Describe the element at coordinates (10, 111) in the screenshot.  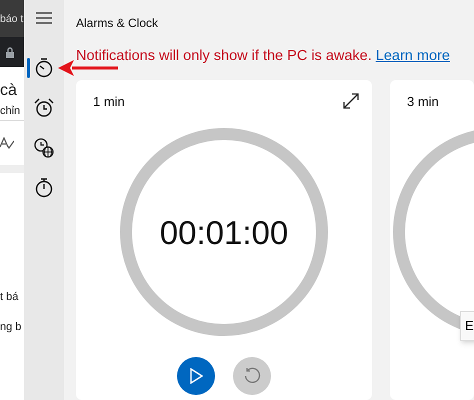
I see `page-text: chỉn` at that location.